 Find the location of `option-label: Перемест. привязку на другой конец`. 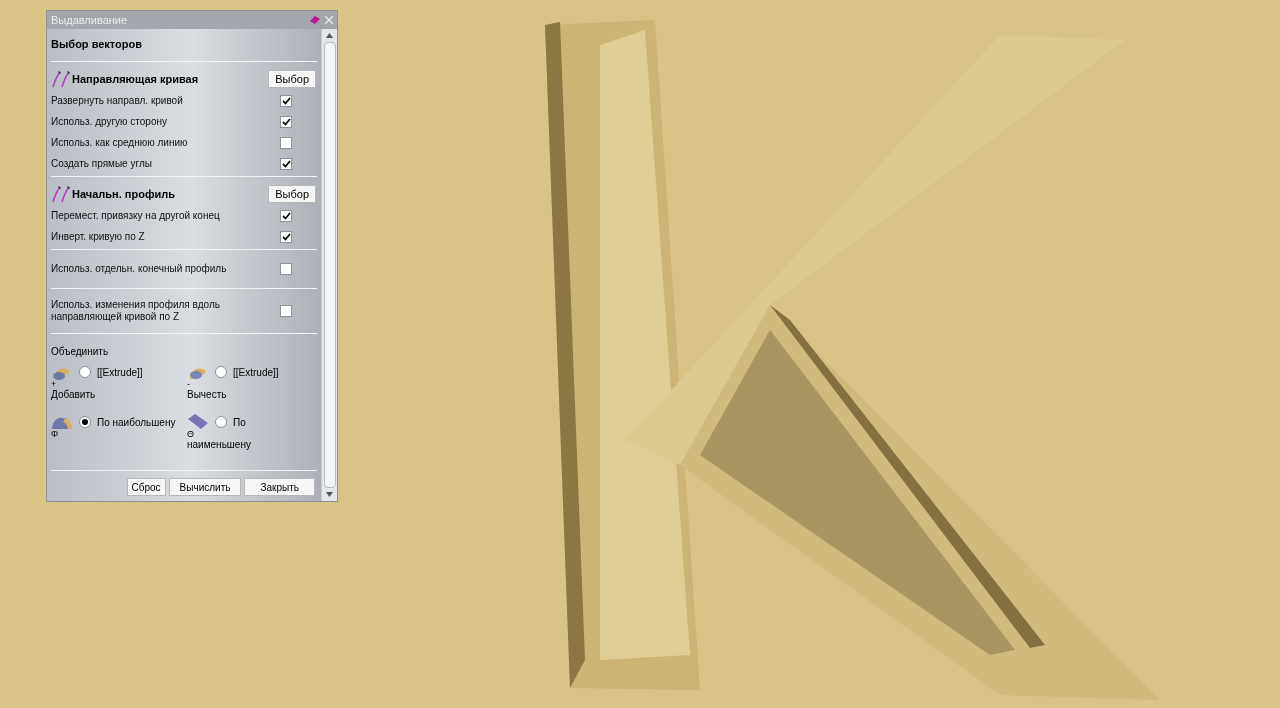

option-label: Перемест. привязку на другой конец is located at coordinates (135, 215).